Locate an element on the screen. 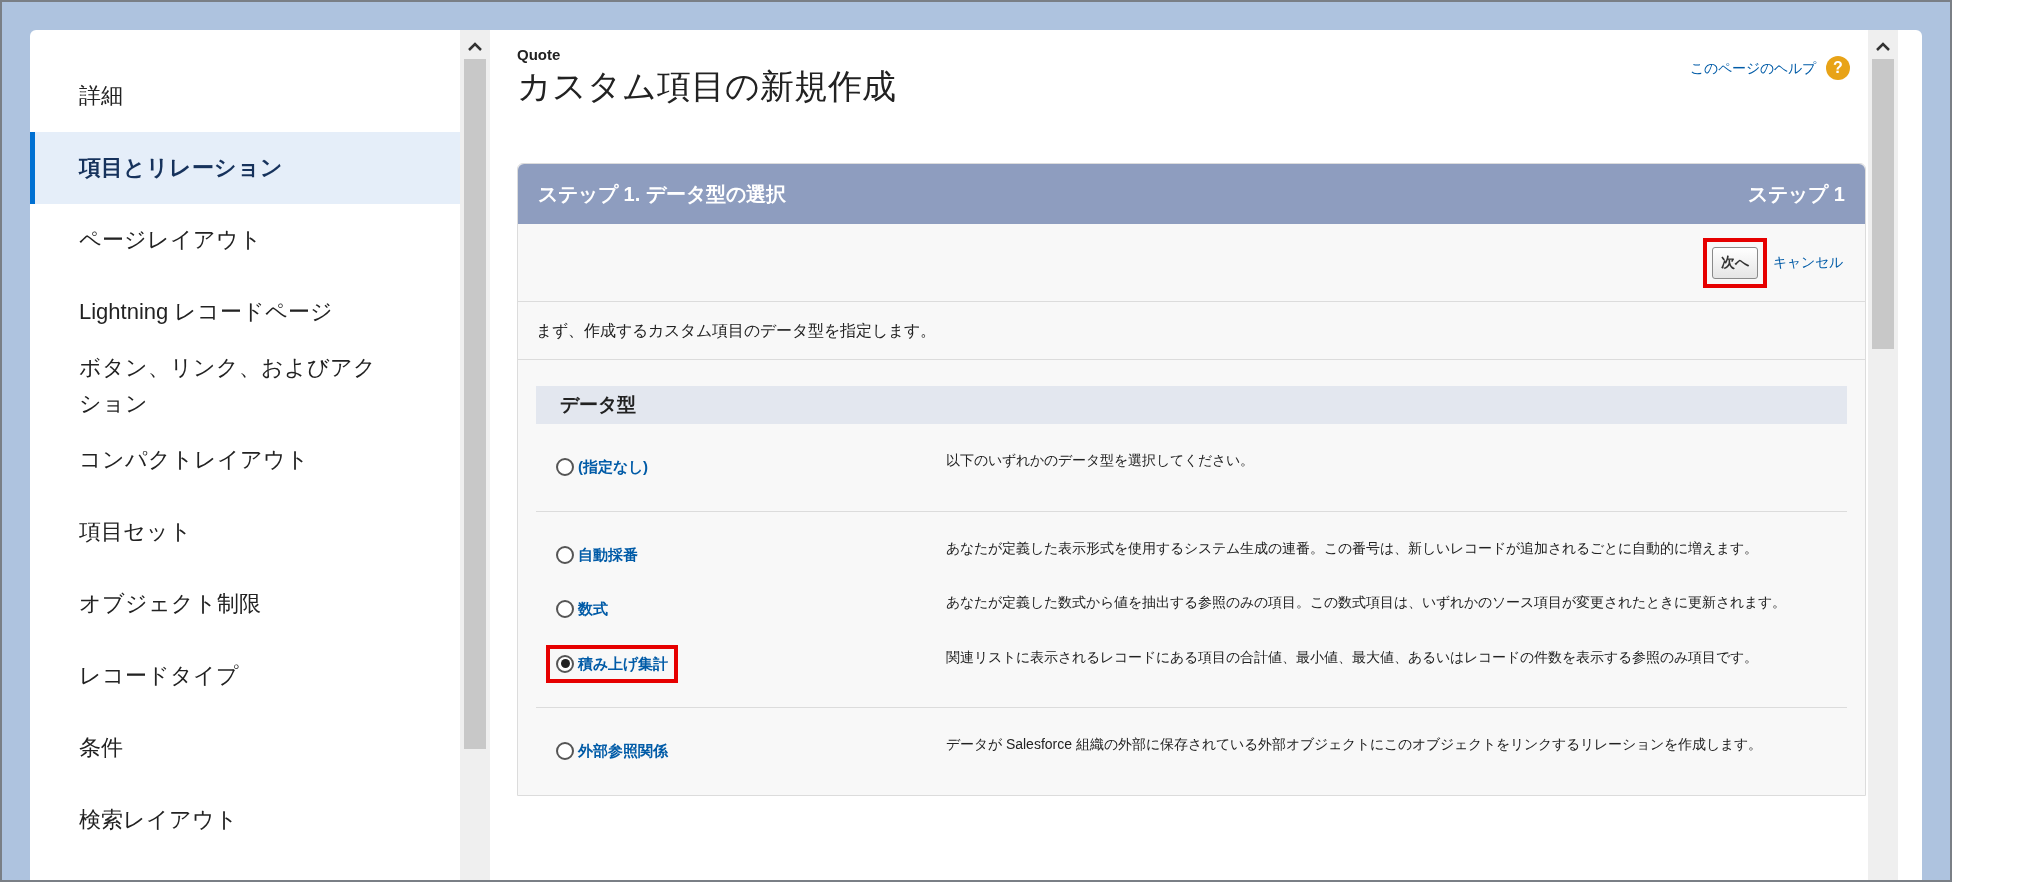 The height and width of the screenshot is (885, 2027). radio-option: 外部参照関係 is located at coordinates (612, 751).